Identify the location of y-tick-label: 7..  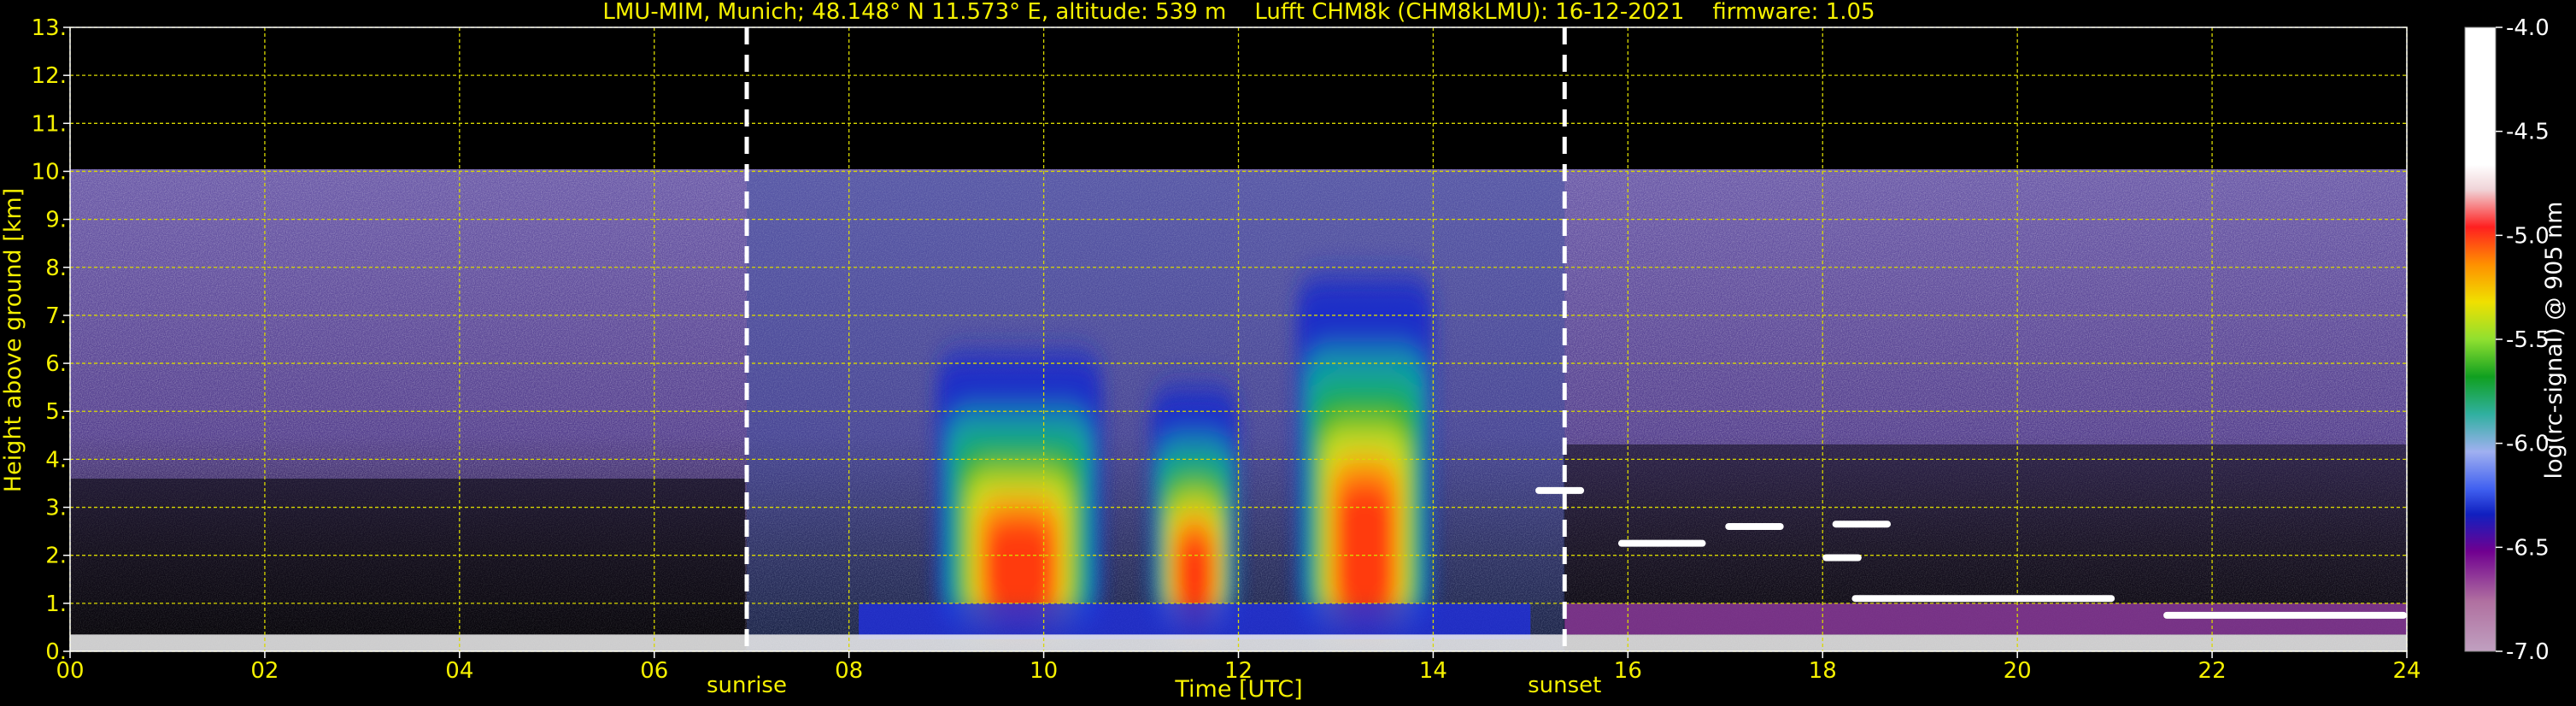
(56, 316).